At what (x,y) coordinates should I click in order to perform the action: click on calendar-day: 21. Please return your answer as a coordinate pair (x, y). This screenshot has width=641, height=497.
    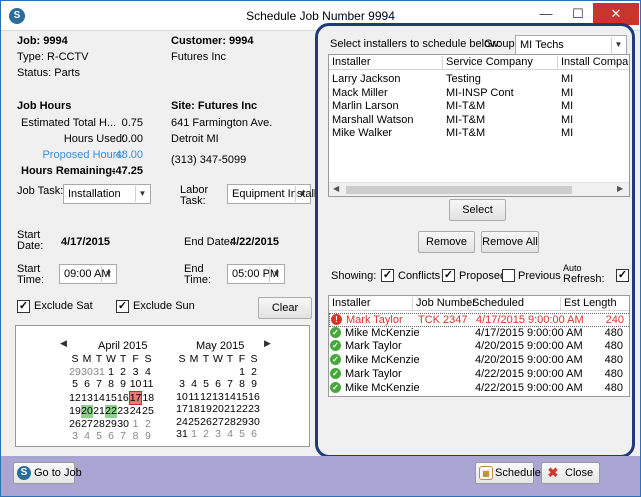
    Looking at the image, I should click on (99, 411).